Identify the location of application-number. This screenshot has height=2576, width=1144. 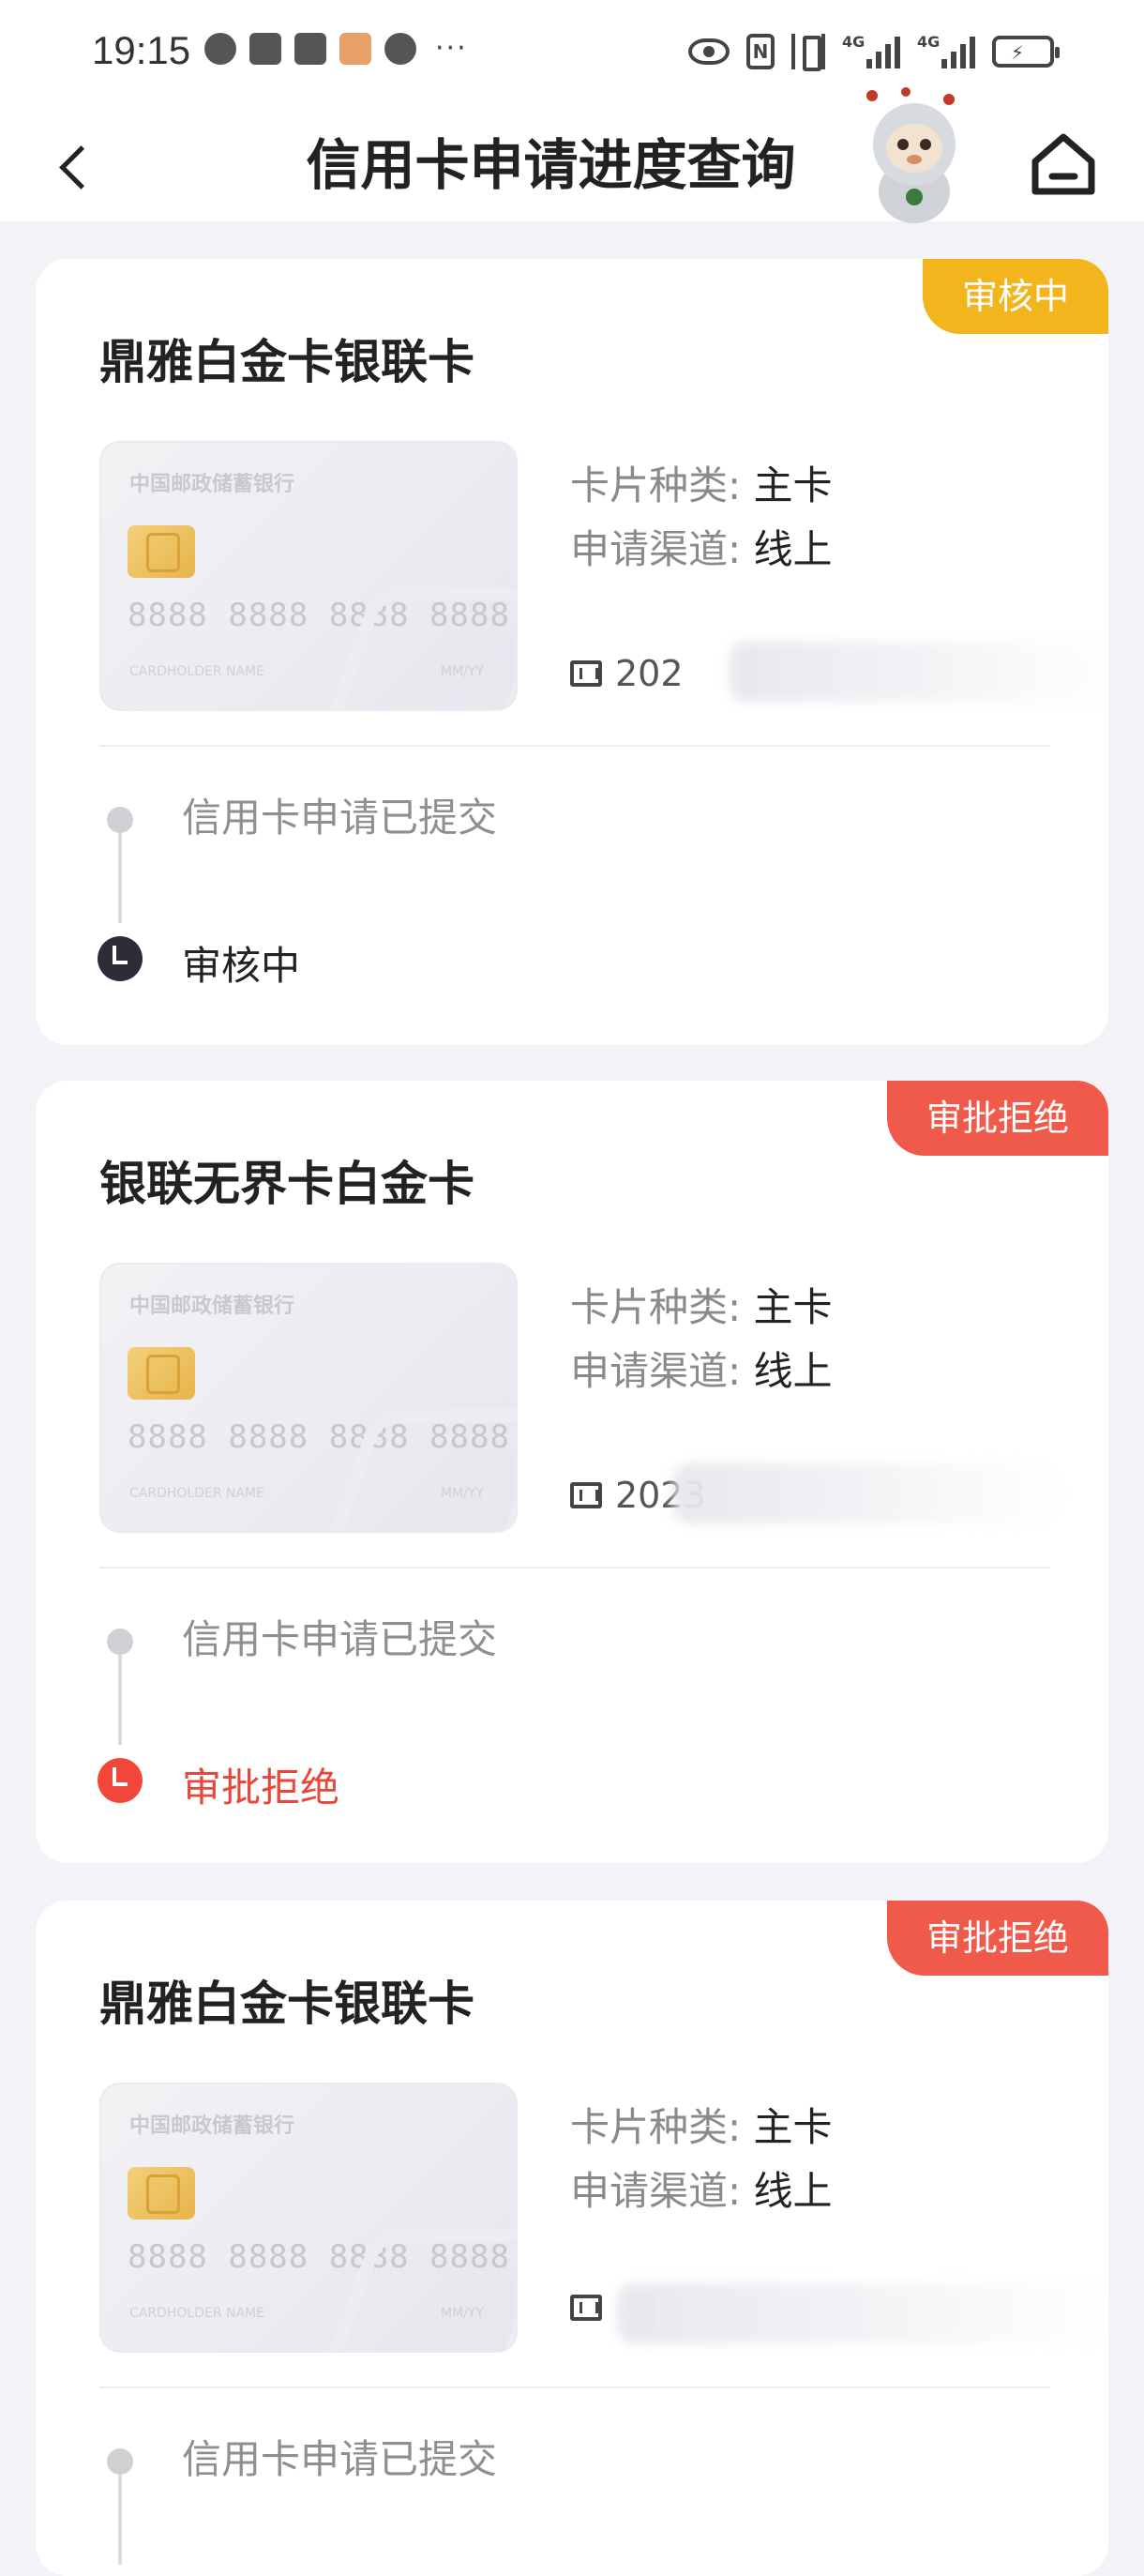
(592, 2308).